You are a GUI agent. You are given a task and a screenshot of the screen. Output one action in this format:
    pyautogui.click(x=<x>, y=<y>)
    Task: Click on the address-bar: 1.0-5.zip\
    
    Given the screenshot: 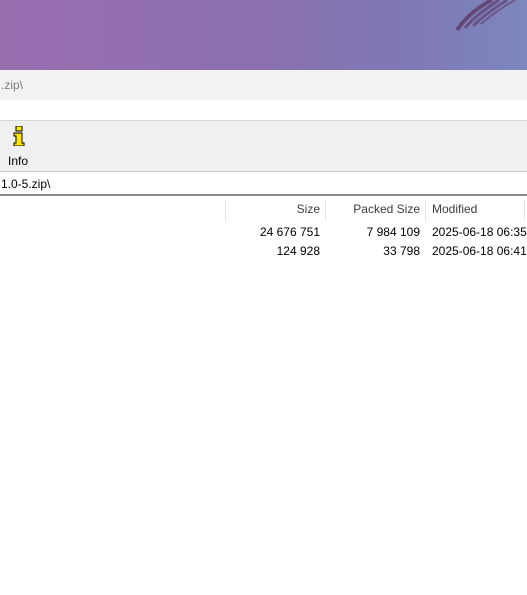 What is the action you would take?
    pyautogui.click(x=263, y=184)
    